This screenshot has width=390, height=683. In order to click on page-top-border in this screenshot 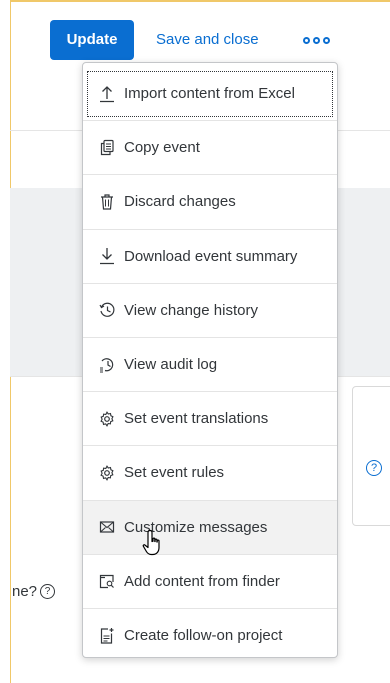, I will do `click(200, 1)`.